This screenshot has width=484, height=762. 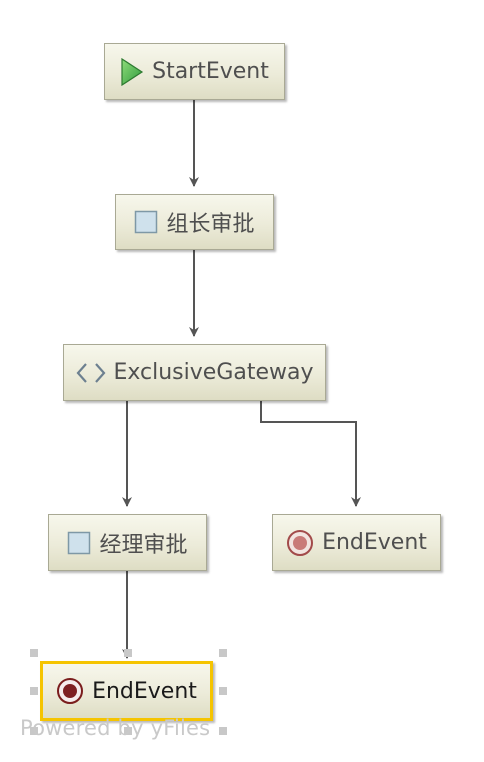 What do you see at coordinates (223, 653) in the screenshot?
I see `selection-handle-top-right` at bounding box center [223, 653].